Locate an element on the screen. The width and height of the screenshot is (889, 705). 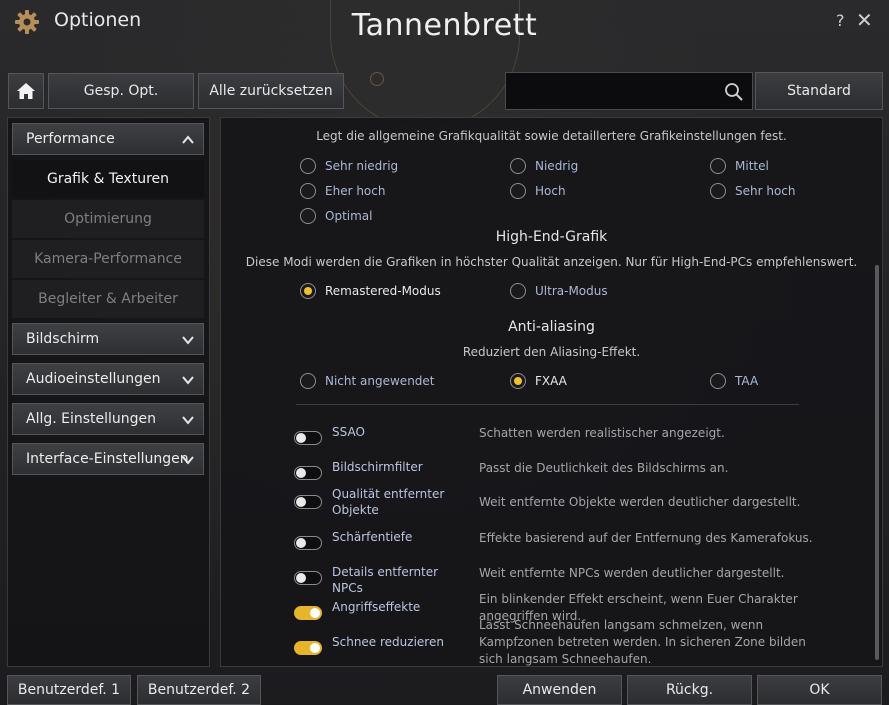
sidebar-category-label: Audioeinstellungen is located at coordinates (93, 379).